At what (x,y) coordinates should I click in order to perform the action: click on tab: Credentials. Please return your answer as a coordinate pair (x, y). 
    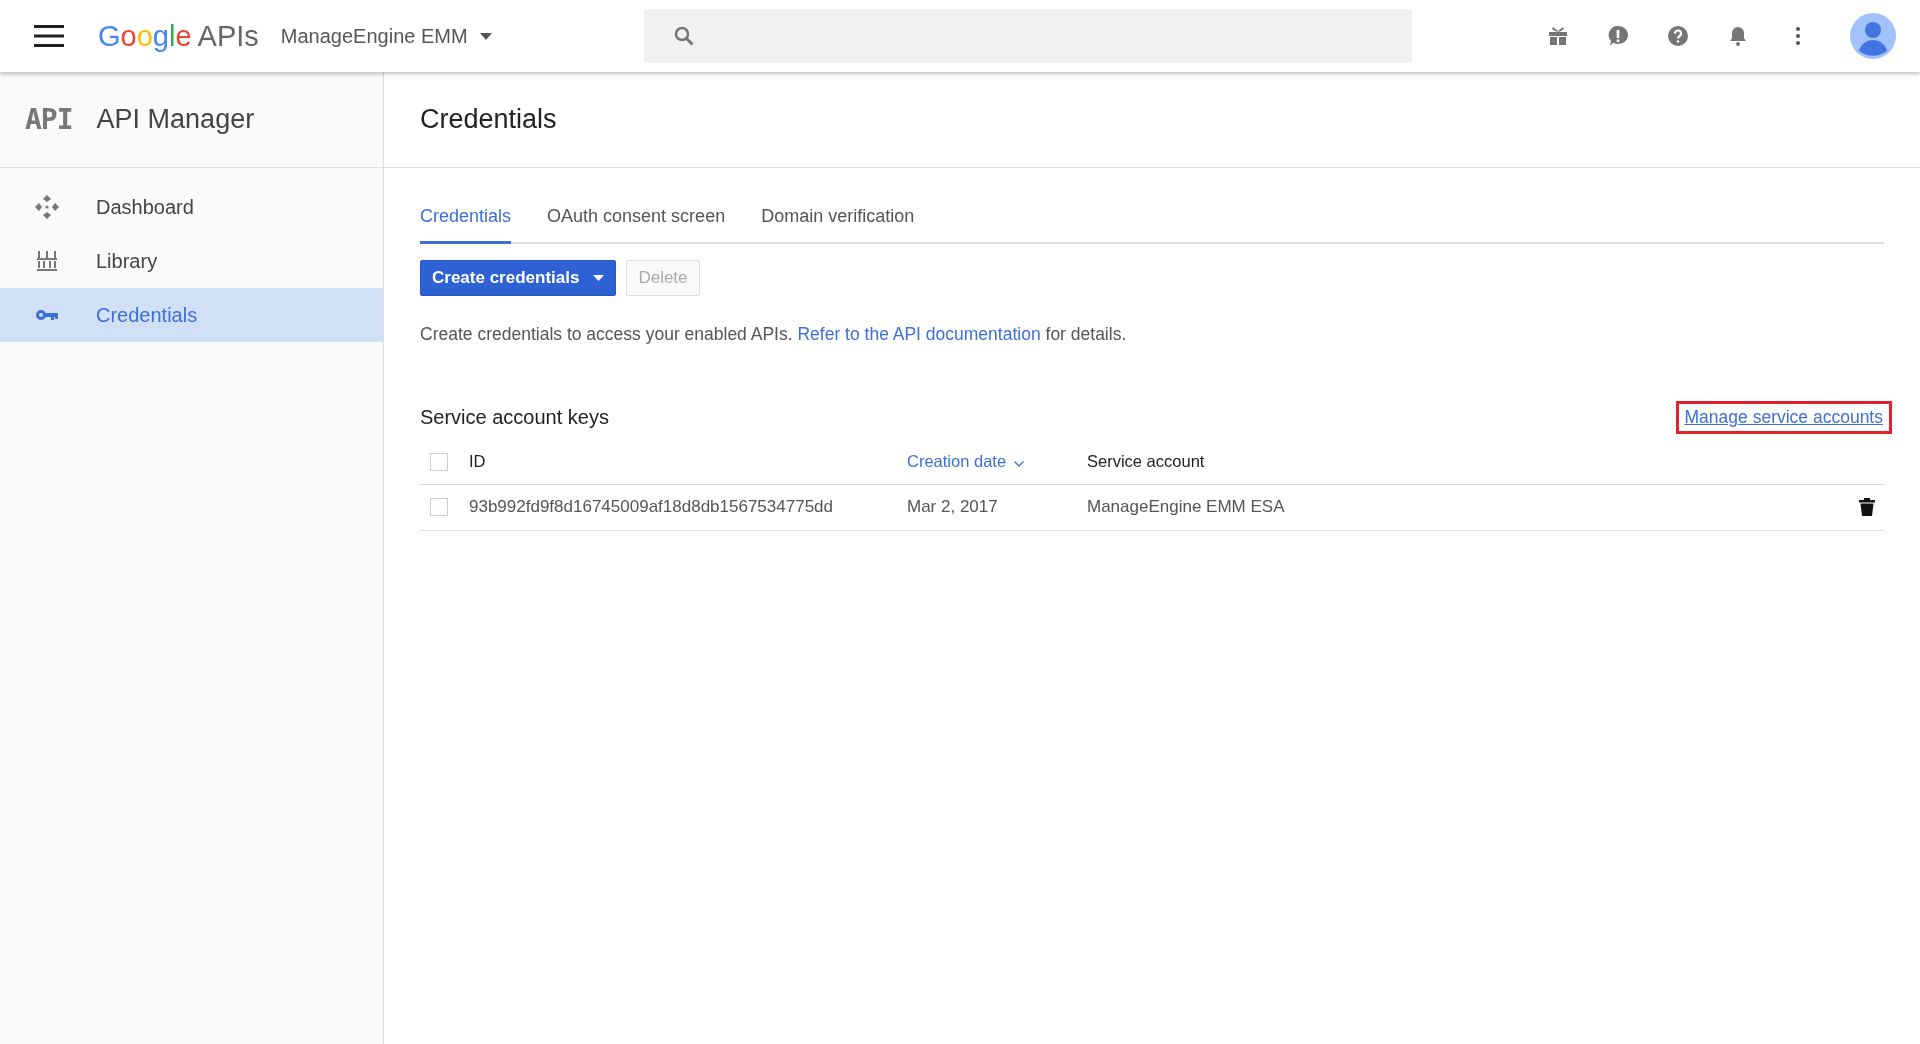
    Looking at the image, I should click on (466, 225).